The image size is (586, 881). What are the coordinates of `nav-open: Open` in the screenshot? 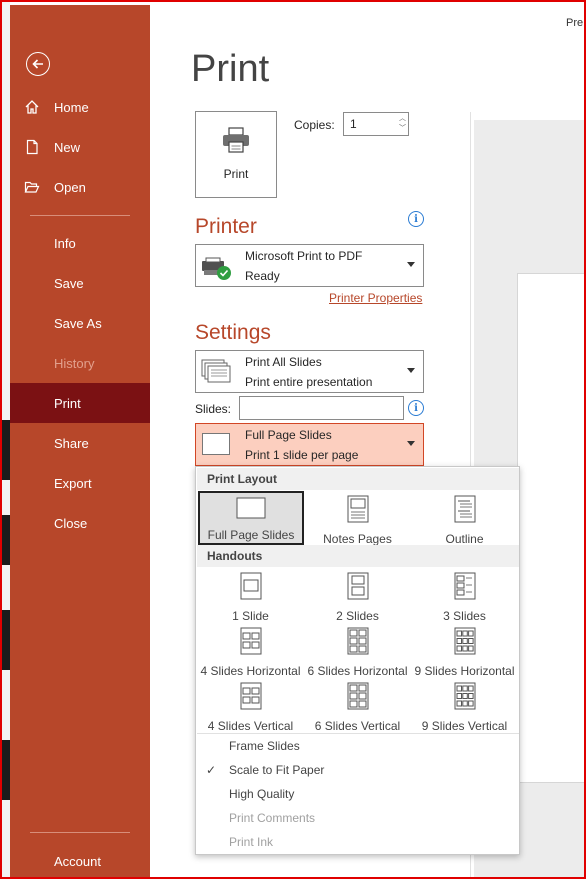 It's located at (80, 187).